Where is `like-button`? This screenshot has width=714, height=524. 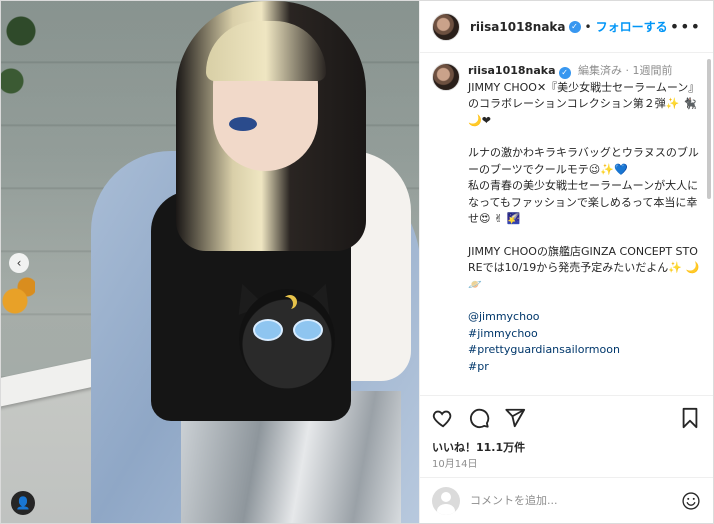
like-button is located at coordinates (443, 418).